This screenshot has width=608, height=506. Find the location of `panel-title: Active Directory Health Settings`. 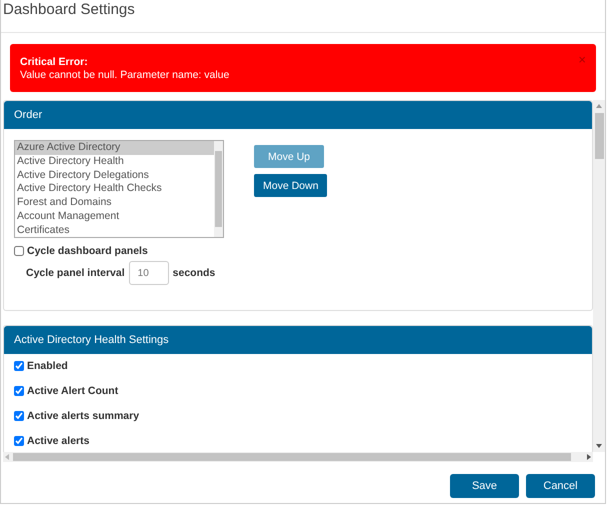

panel-title: Active Directory Health Settings is located at coordinates (91, 340).